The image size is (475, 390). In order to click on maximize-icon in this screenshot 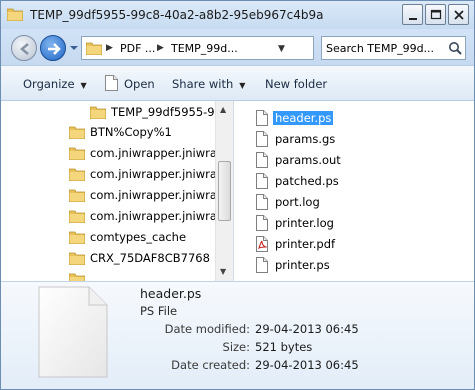, I will do `click(436, 14)`.